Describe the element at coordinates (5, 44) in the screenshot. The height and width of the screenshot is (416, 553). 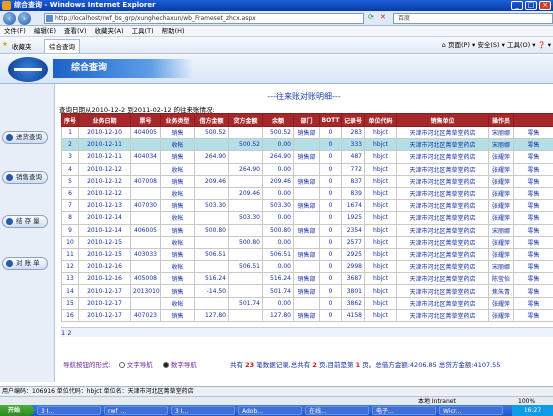
I see `favorites-star-icon: ★` at that location.